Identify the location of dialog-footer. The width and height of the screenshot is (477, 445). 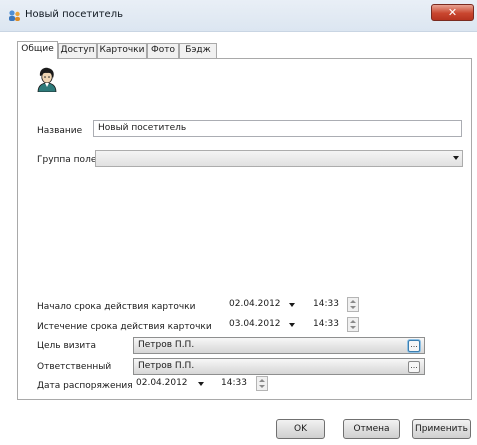
(238, 423).